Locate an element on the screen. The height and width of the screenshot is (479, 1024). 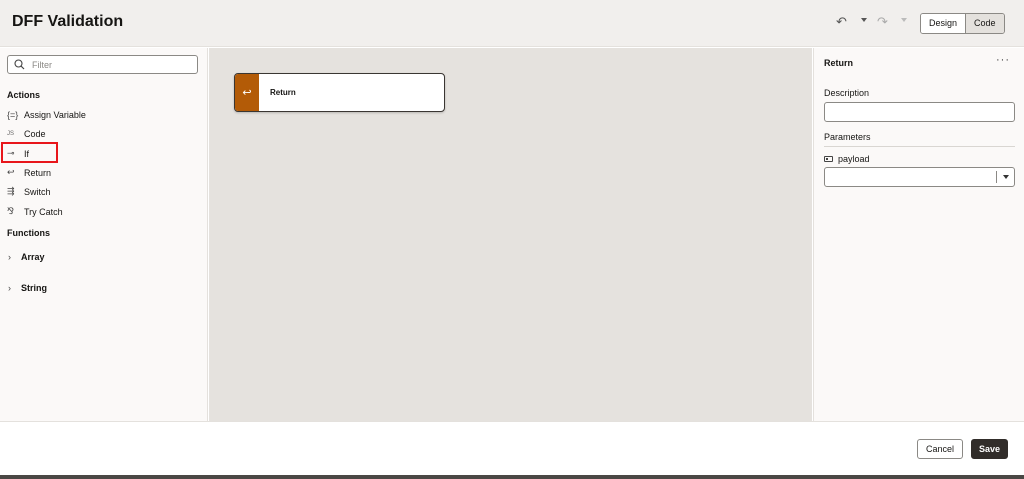
parameter-name: payload is located at coordinates (854, 159).